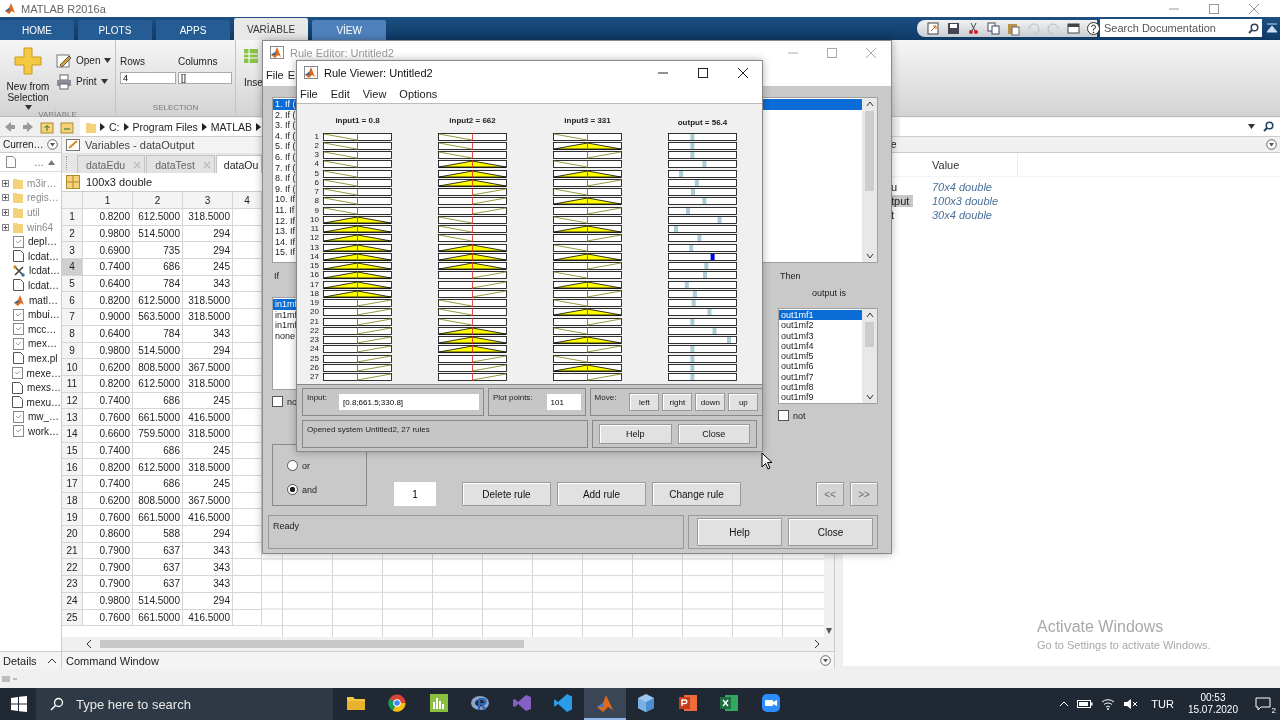 The width and height of the screenshot is (1280, 720). What do you see at coordinates (72, 417) in the screenshot?
I see `row-header: 13` at bounding box center [72, 417].